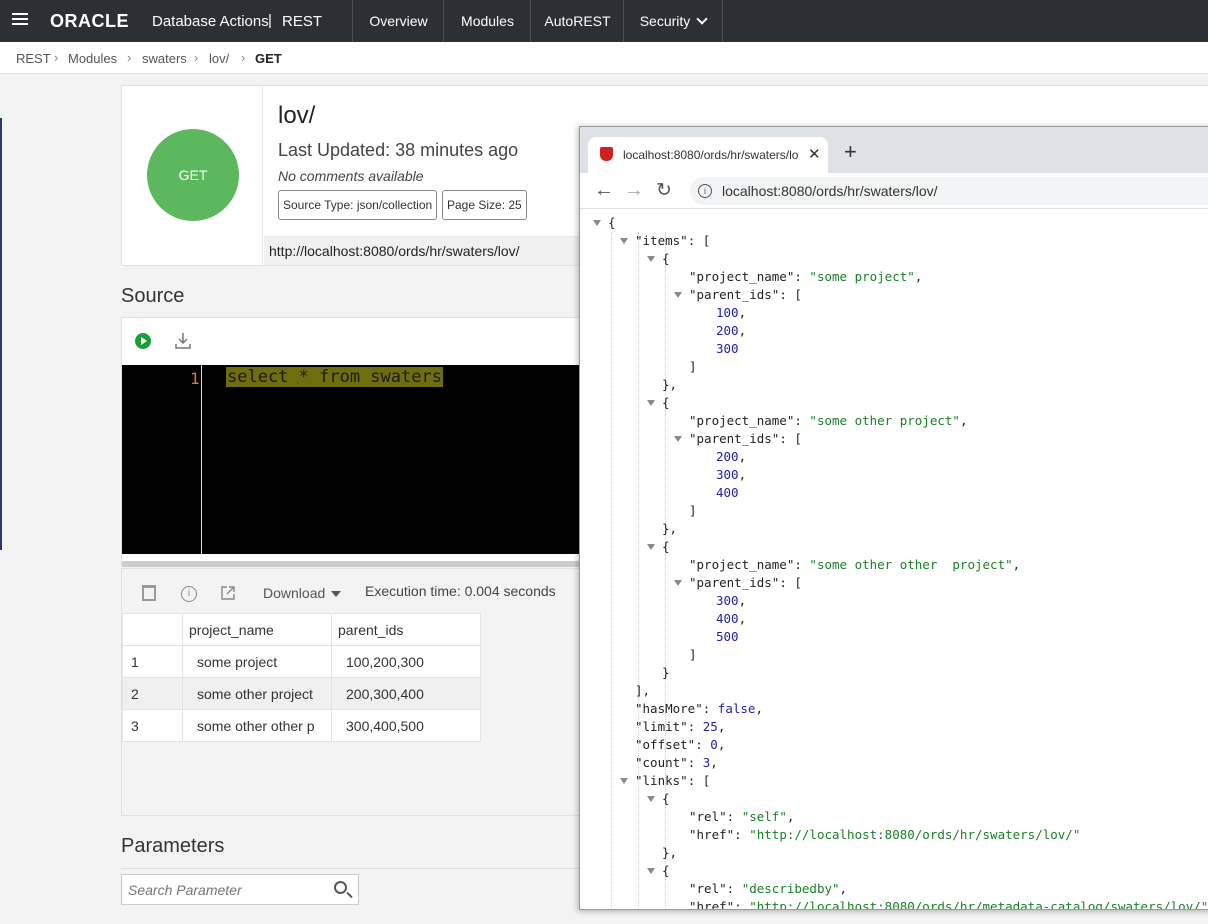 This screenshot has width=1208, height=924. What do you see at coordinates (693, 366) in the screenshot?
I see `json-line: ]` at bounding box center [693, 366].